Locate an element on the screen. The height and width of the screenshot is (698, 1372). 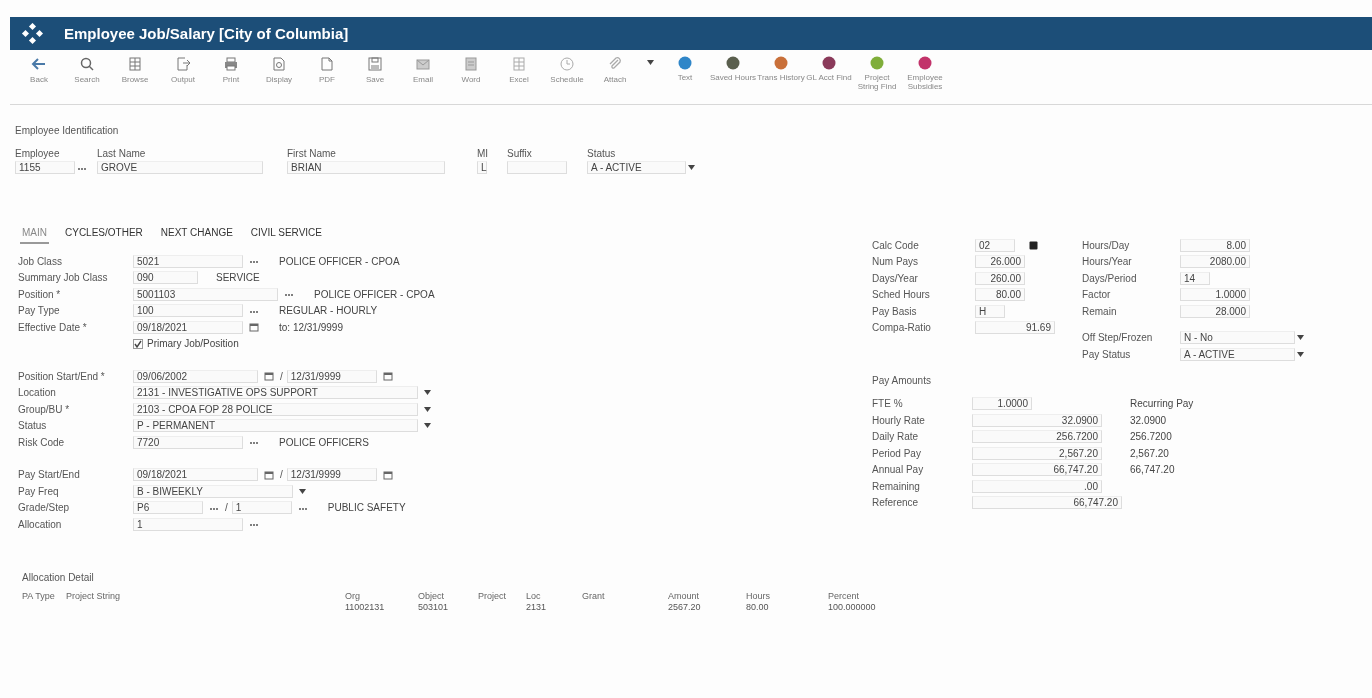
field-label: Grade/Step is located at coordinates (44, 508).